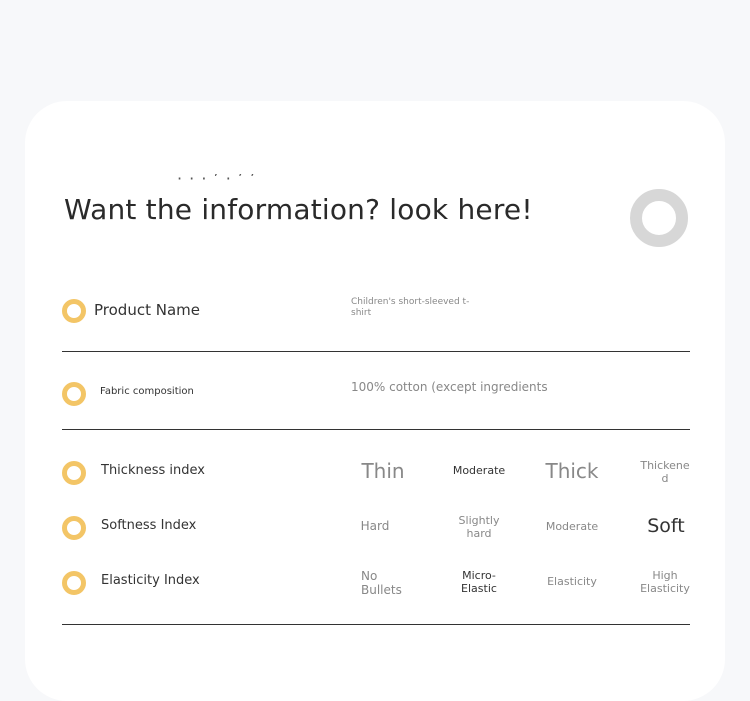 The height and width of the screenshot is (701, 750). Describe the element at coordinates (479, 527) in the screenshot. I see `softness-option-slightly-hard: Slightly hard` at that location.